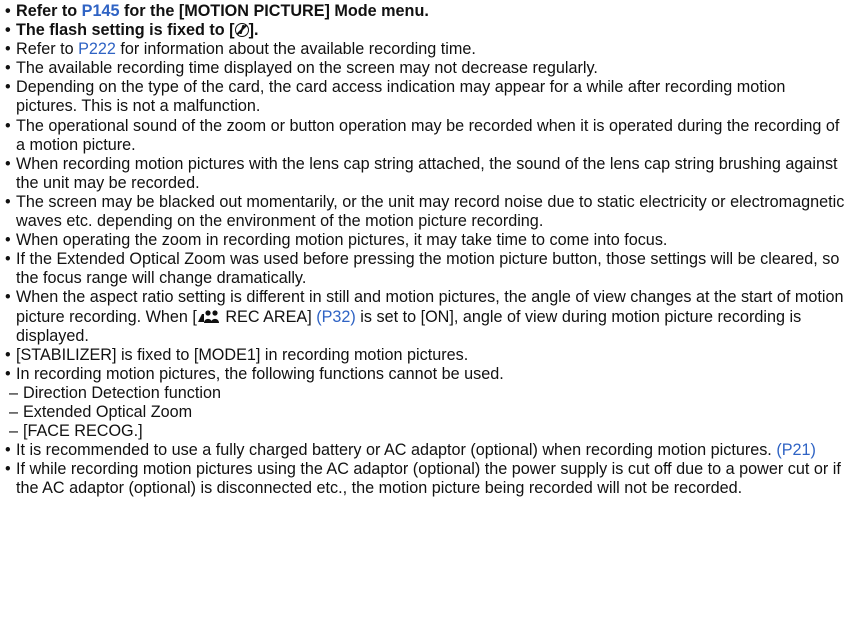 The height and width of the screenshot is (622, 852). What do you see at coordinates (796, 450) in the screenshot?
I see `page-link-p21: (P21)` at bounding box center [796, 450].